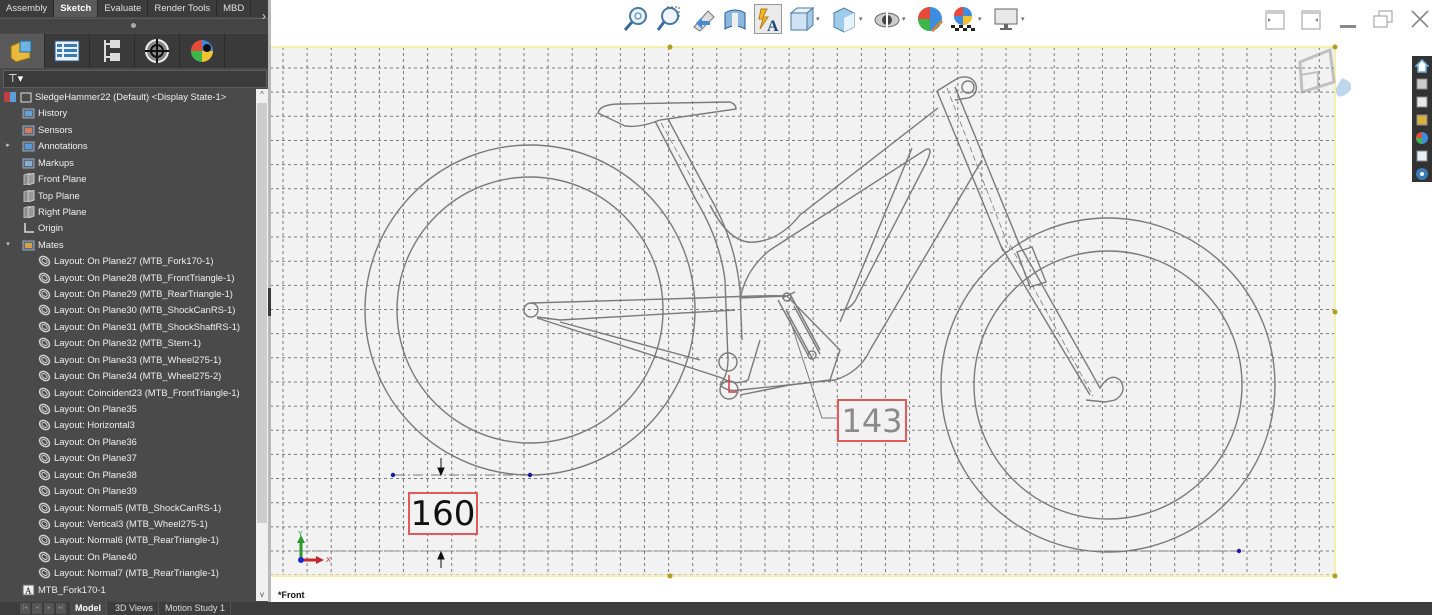 This screenshot has height=615, width=1432. What do you see at coordinates (128, 327) in the screenshot?
I see `mate-item: Layout: On Plane31 (MTB_ShockShaftRS-1)` at bounding box center [128, 327].